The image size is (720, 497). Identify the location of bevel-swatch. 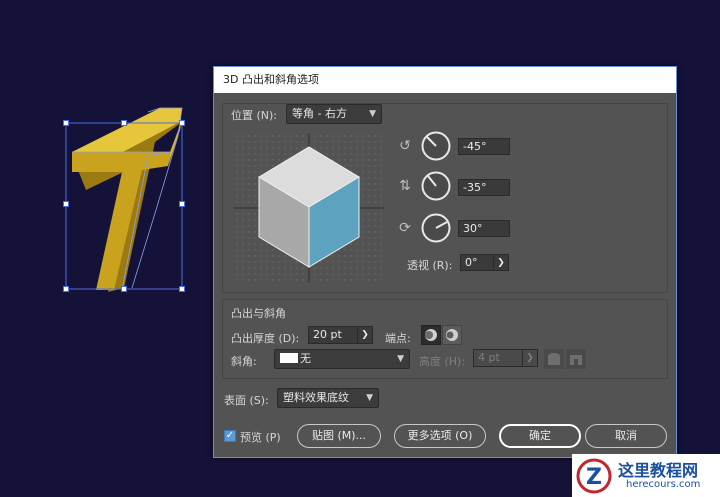
(289, 358).